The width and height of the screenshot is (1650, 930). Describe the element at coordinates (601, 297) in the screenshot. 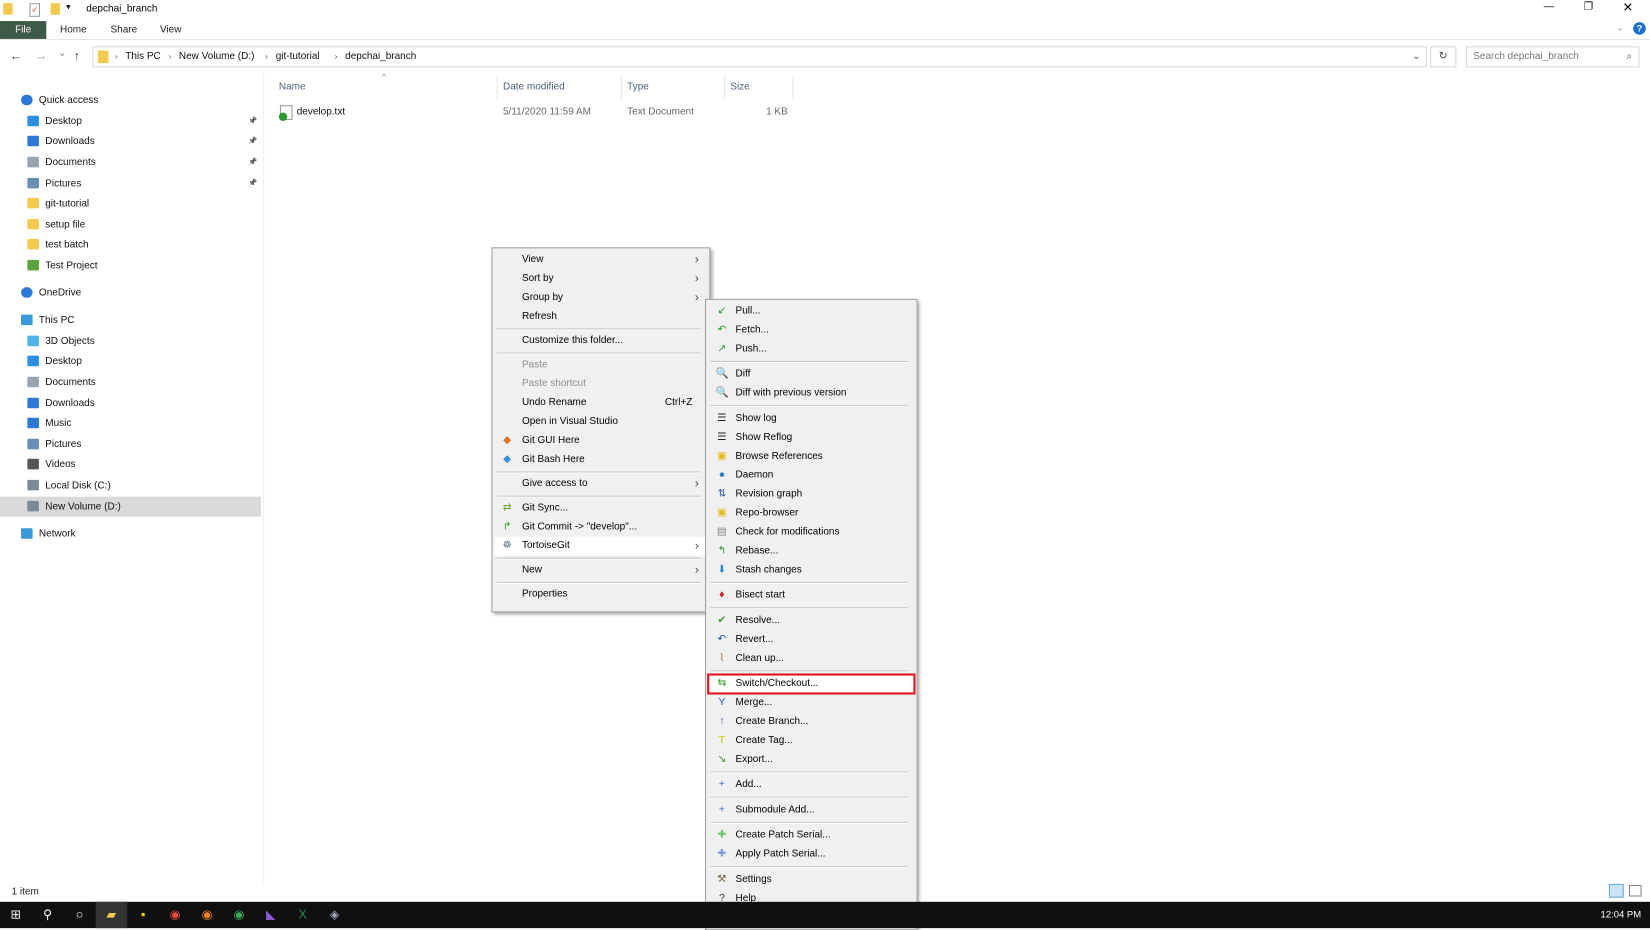

I see `menu-item-group-by: Group by ›` at that location.